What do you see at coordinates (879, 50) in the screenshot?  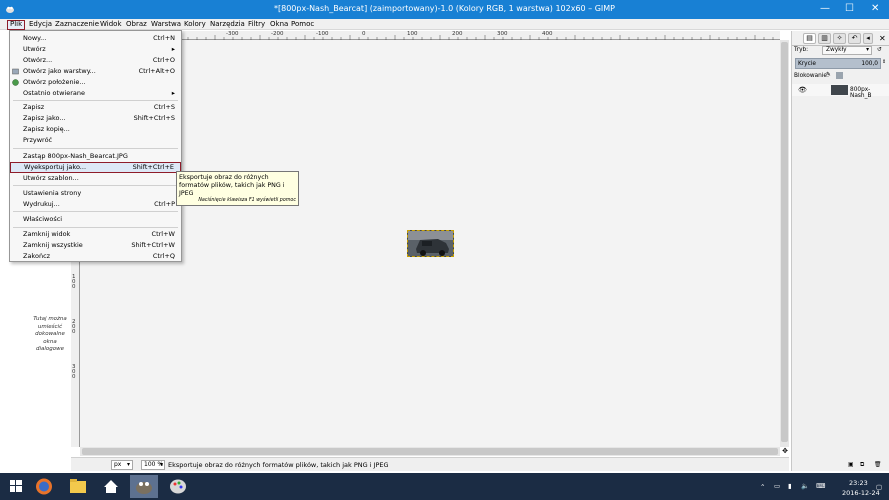 I see `mode-reset-icon: ↺` at bounding box center [879, 50].